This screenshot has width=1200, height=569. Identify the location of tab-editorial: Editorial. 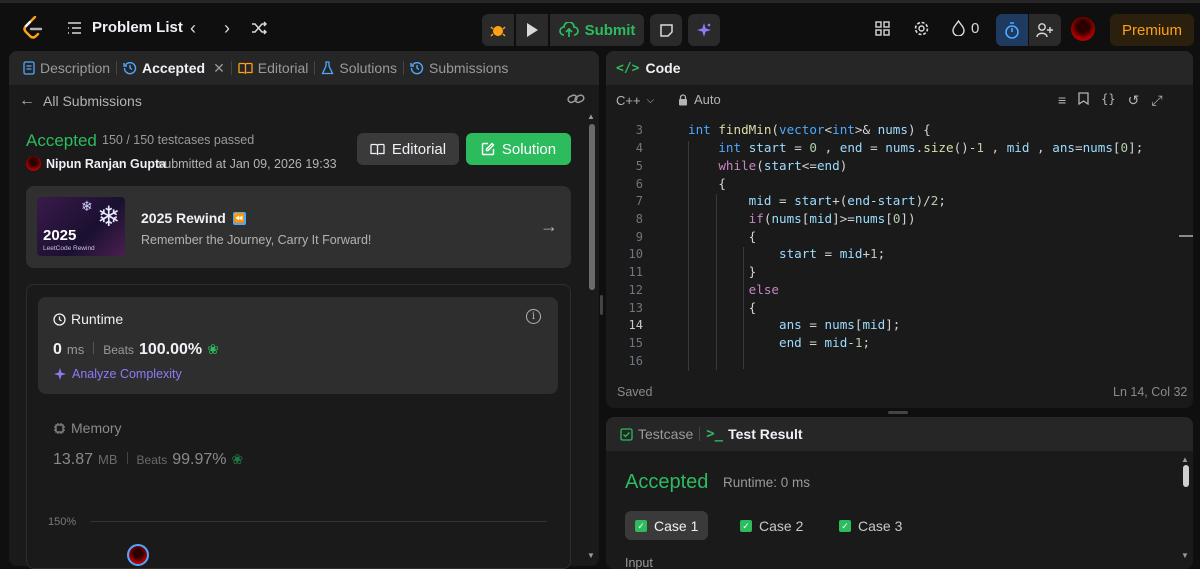
(273, 68).